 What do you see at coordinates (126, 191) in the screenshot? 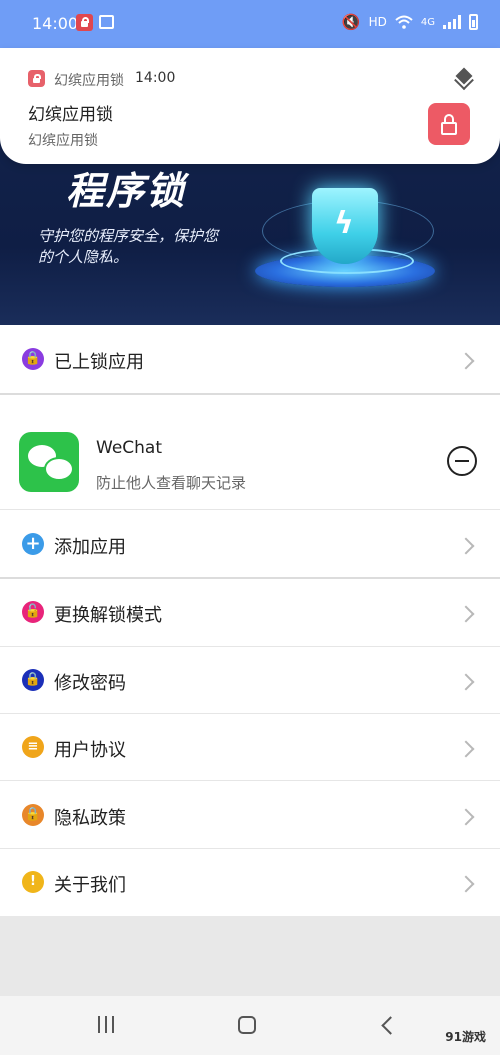
I see `banner-title: 程序锁` at bounding box center [126, 191].